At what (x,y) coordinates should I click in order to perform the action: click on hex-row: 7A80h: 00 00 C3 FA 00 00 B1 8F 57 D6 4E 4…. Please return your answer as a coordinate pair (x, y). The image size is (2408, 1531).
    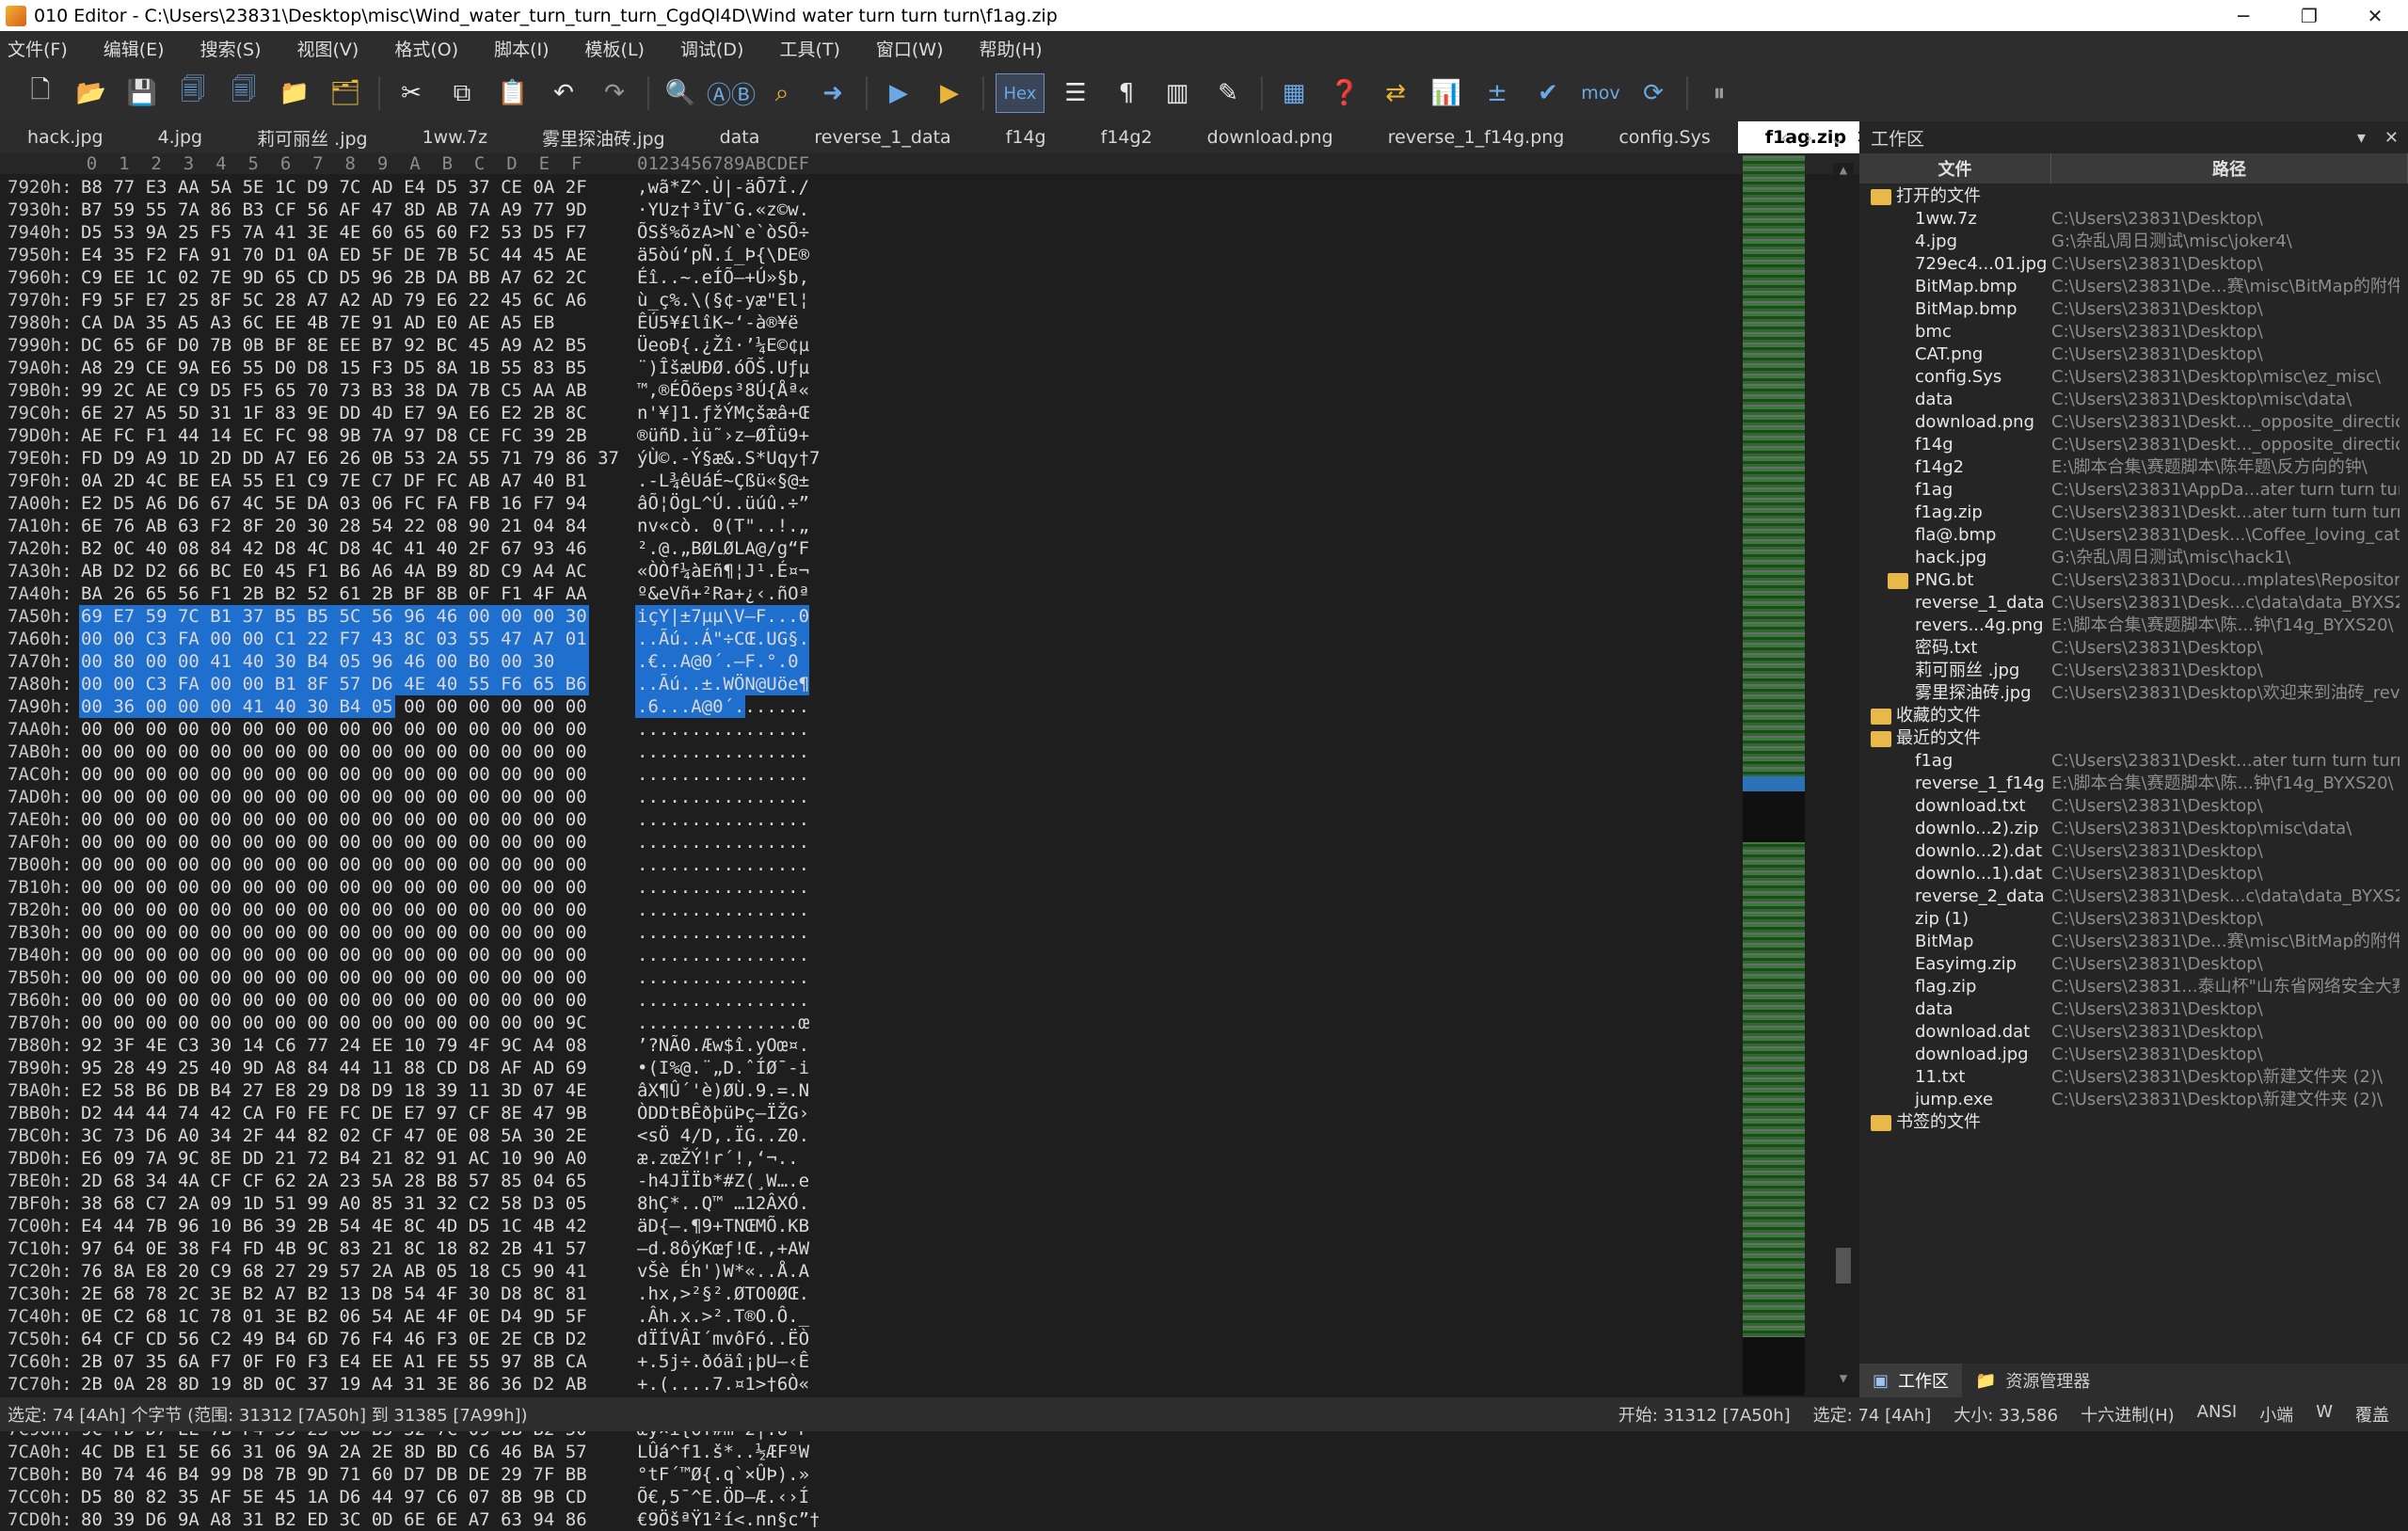
    Looking at the image, I should click on (929, 684).